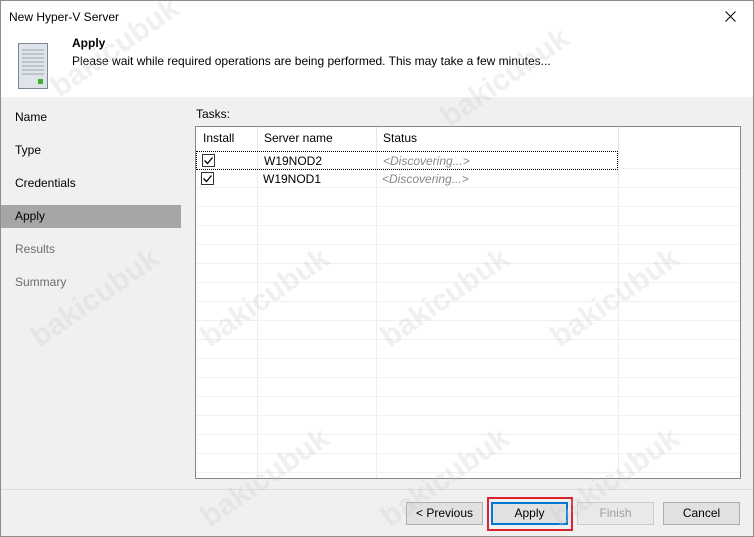 This screenshot has height=537, width=754. I want to click on nav-step-name: Name, so click(91, 117).